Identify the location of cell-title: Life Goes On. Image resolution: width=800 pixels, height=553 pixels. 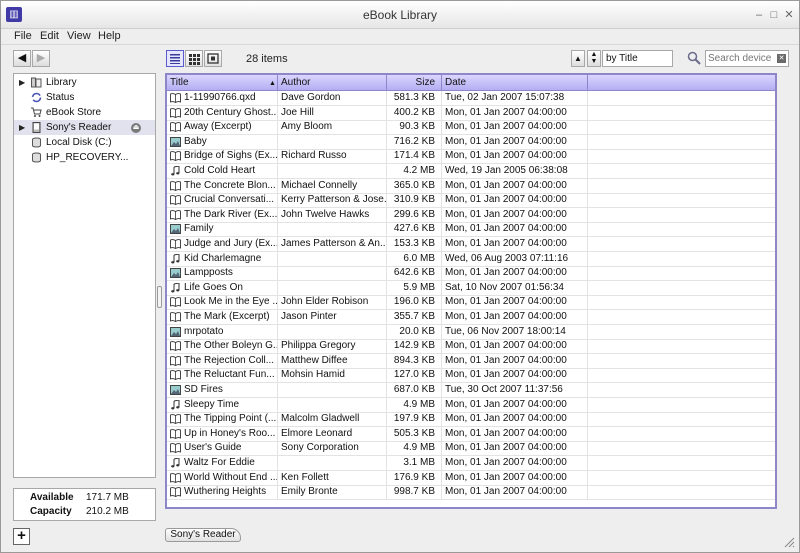
(222, 287).